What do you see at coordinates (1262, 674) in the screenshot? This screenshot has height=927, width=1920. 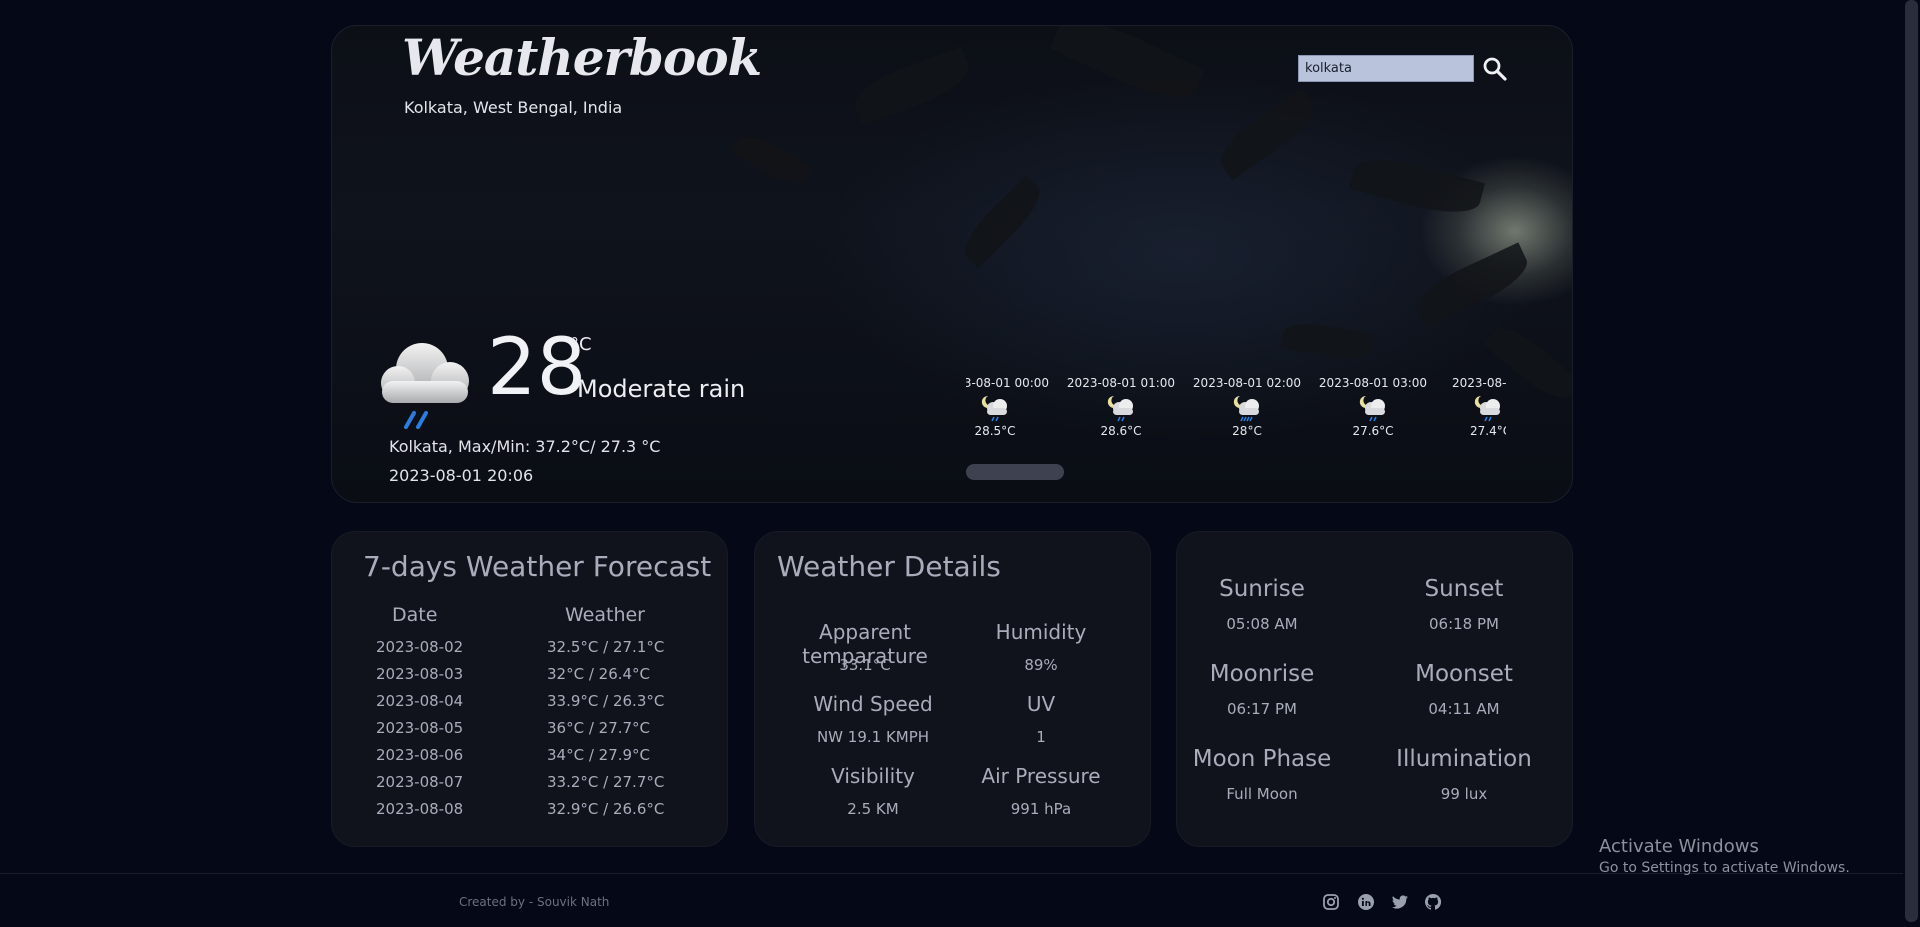 I see `astro-label: Moonrise` at bounding box center [1262, 674].